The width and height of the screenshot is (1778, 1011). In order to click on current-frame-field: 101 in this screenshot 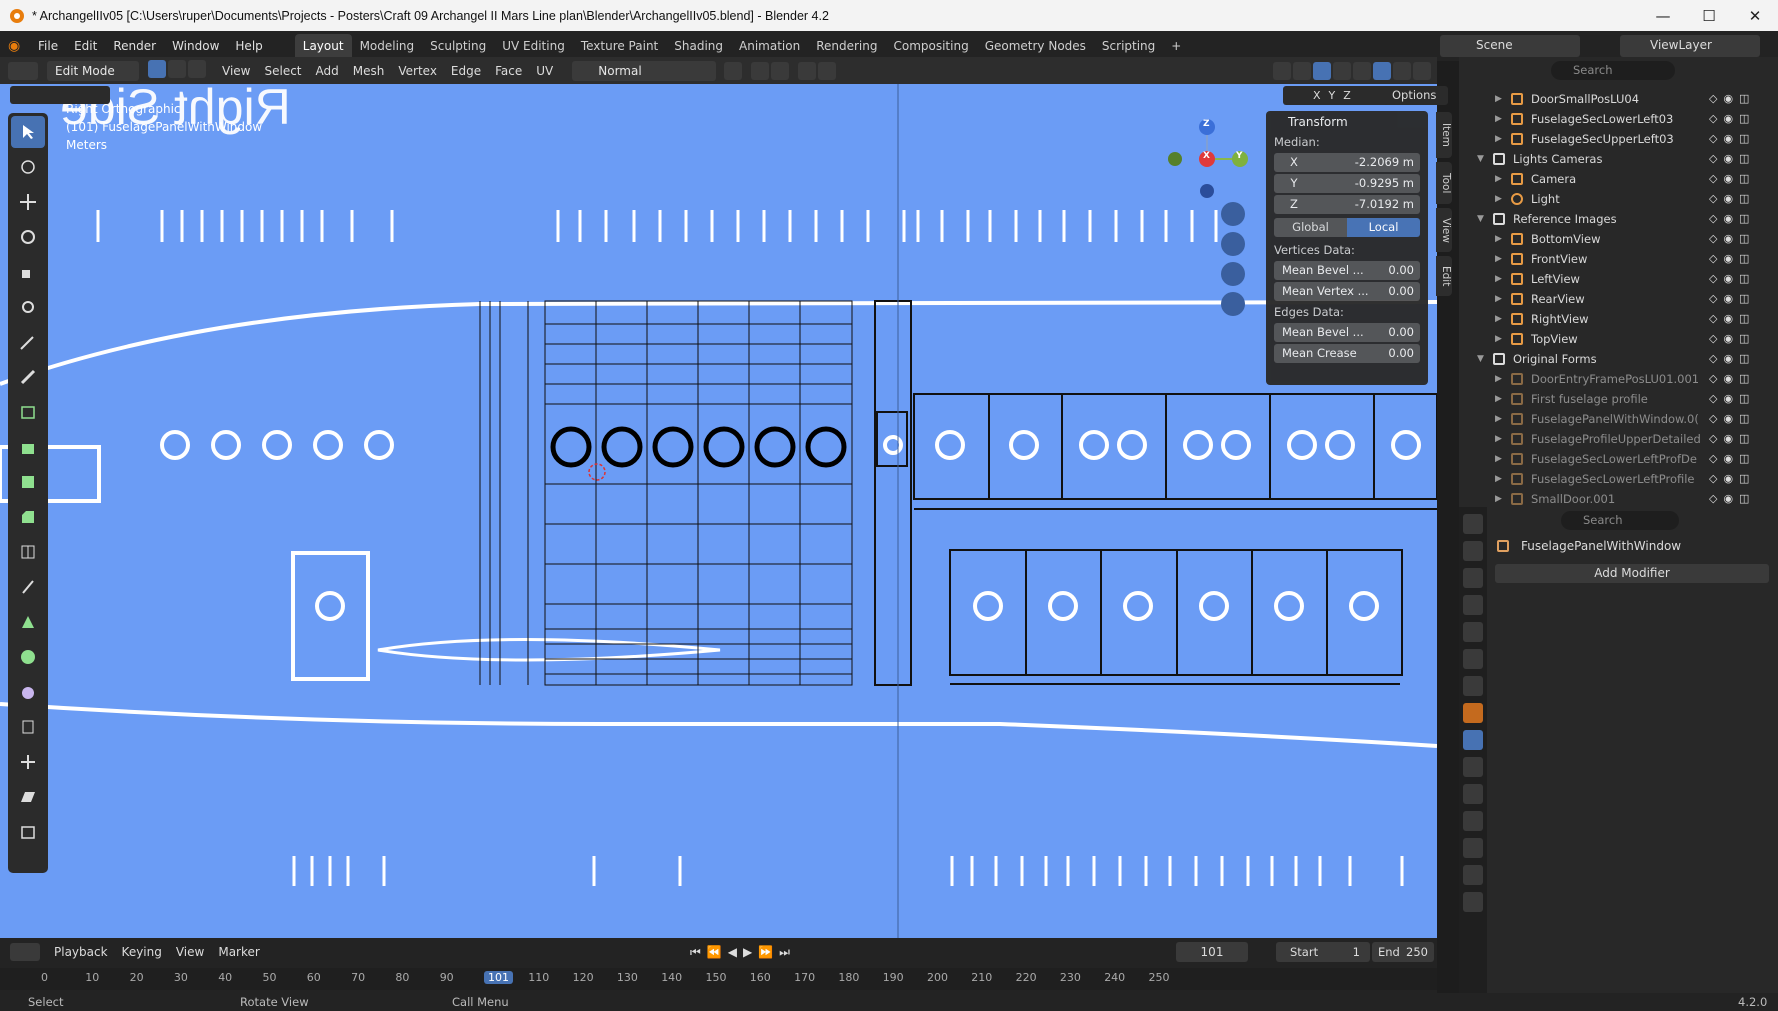, I will do `click(1212, 952)`.